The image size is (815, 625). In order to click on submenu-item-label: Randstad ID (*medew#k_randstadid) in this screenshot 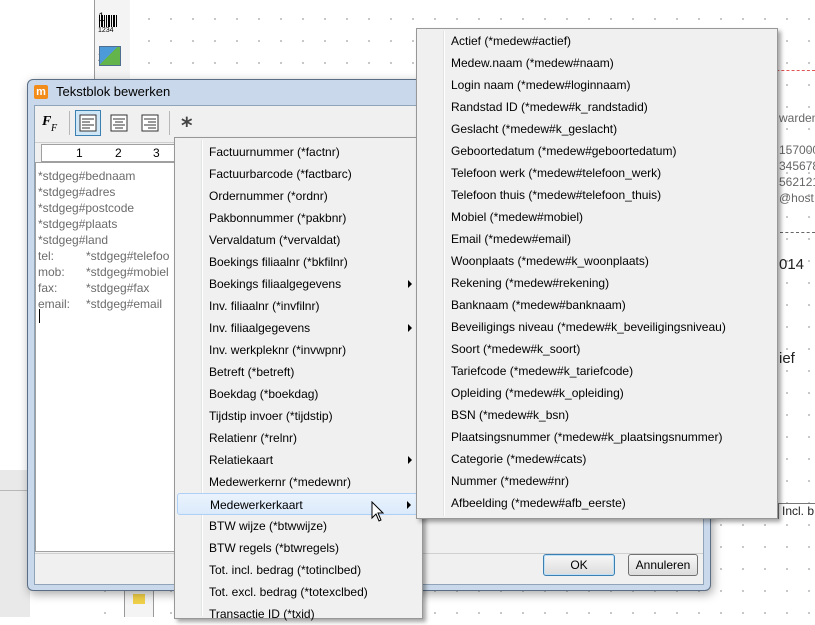, I will do `click(549, 107)`.